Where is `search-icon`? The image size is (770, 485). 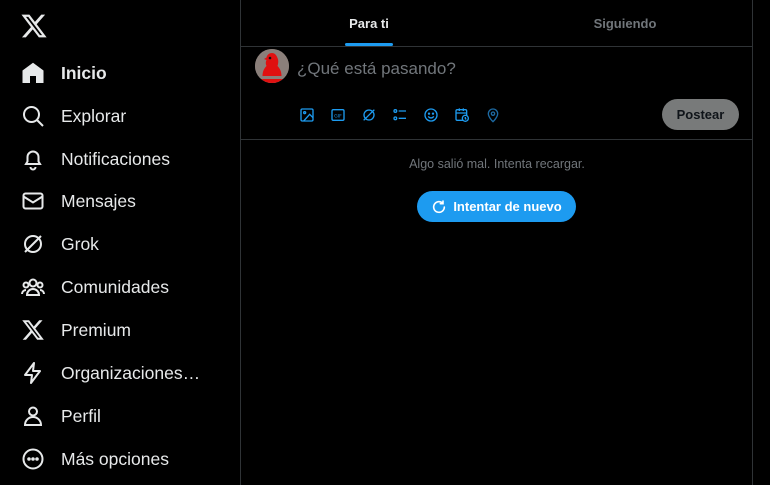
search-icon is located at coordinates (33, 116).